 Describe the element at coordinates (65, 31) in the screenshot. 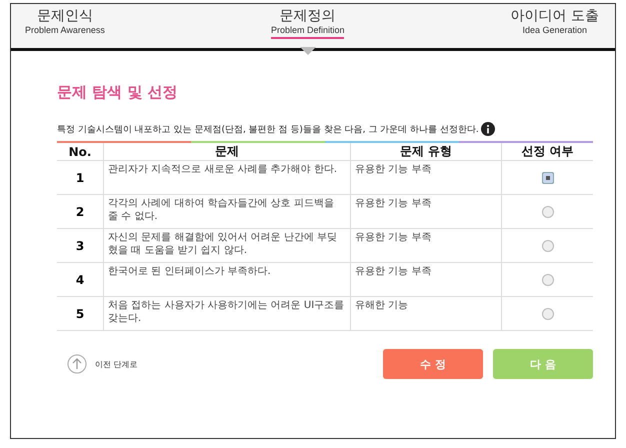

I see `step-subtitle: Problem Awareness` at that location.